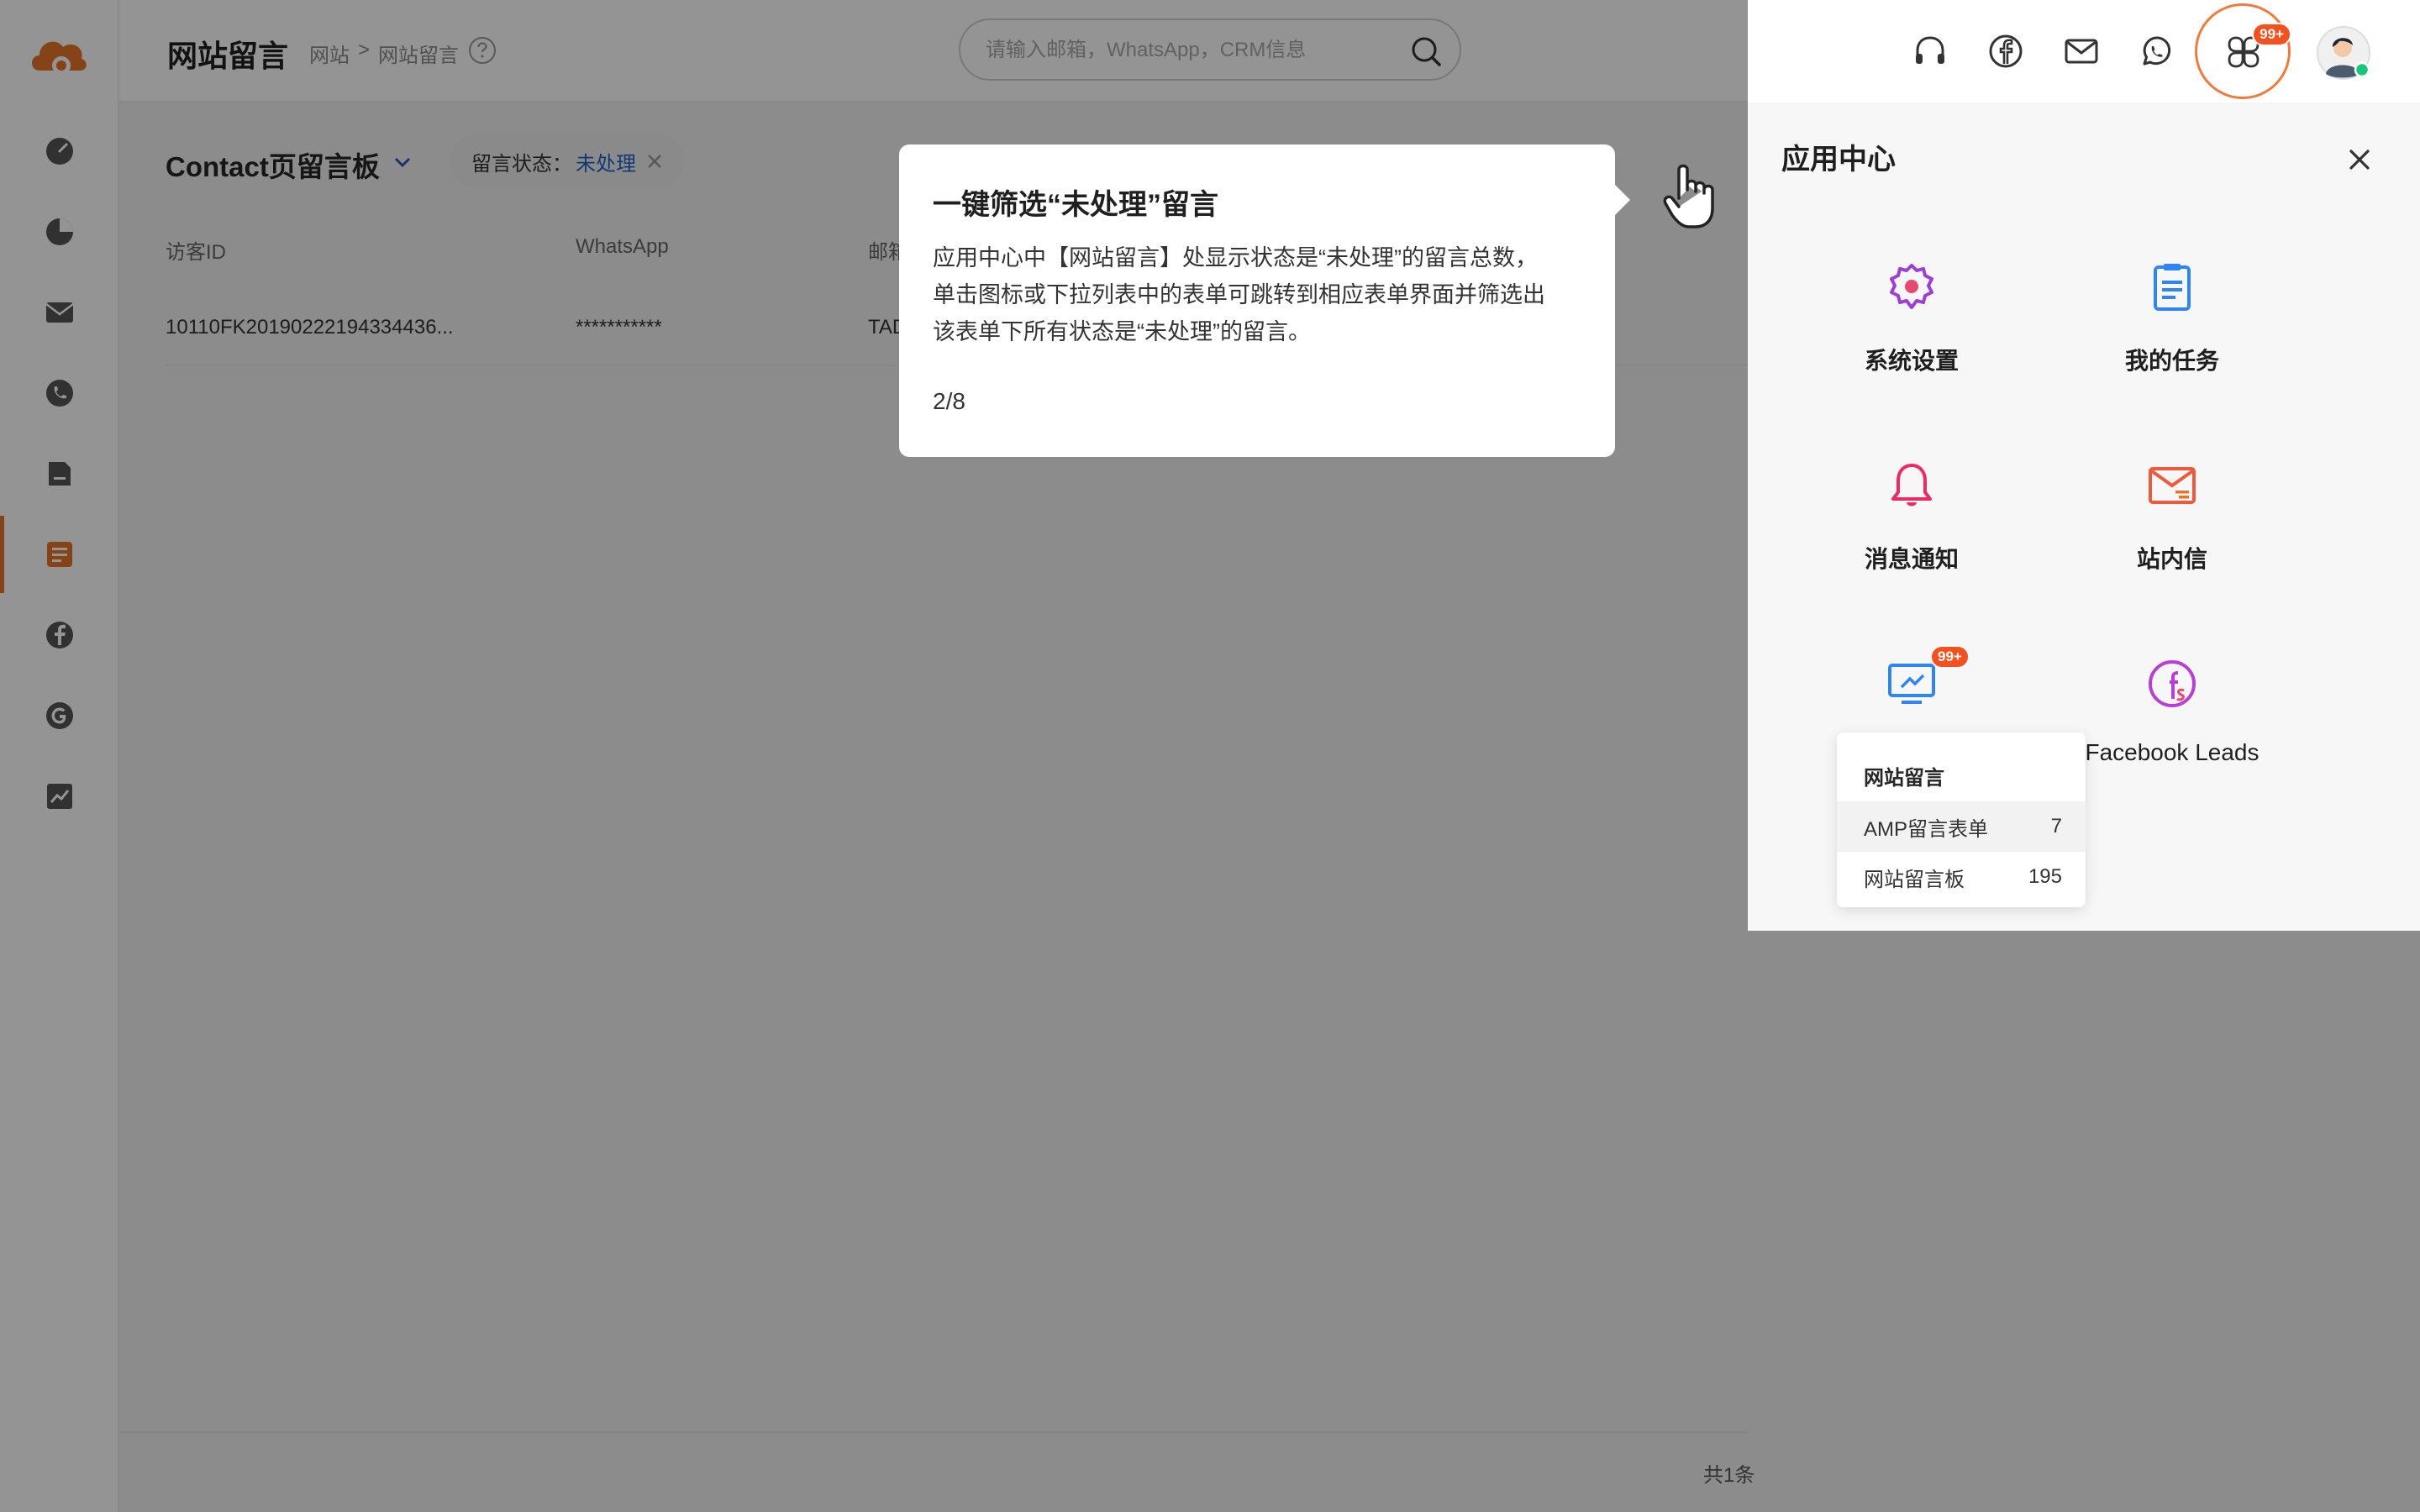 The height and width of the screenshot is (1512, 2420). What do you see at coordinates (1912, 286) in the screenshot?
I see `gear-icon` at bounding box center [1912, 286].